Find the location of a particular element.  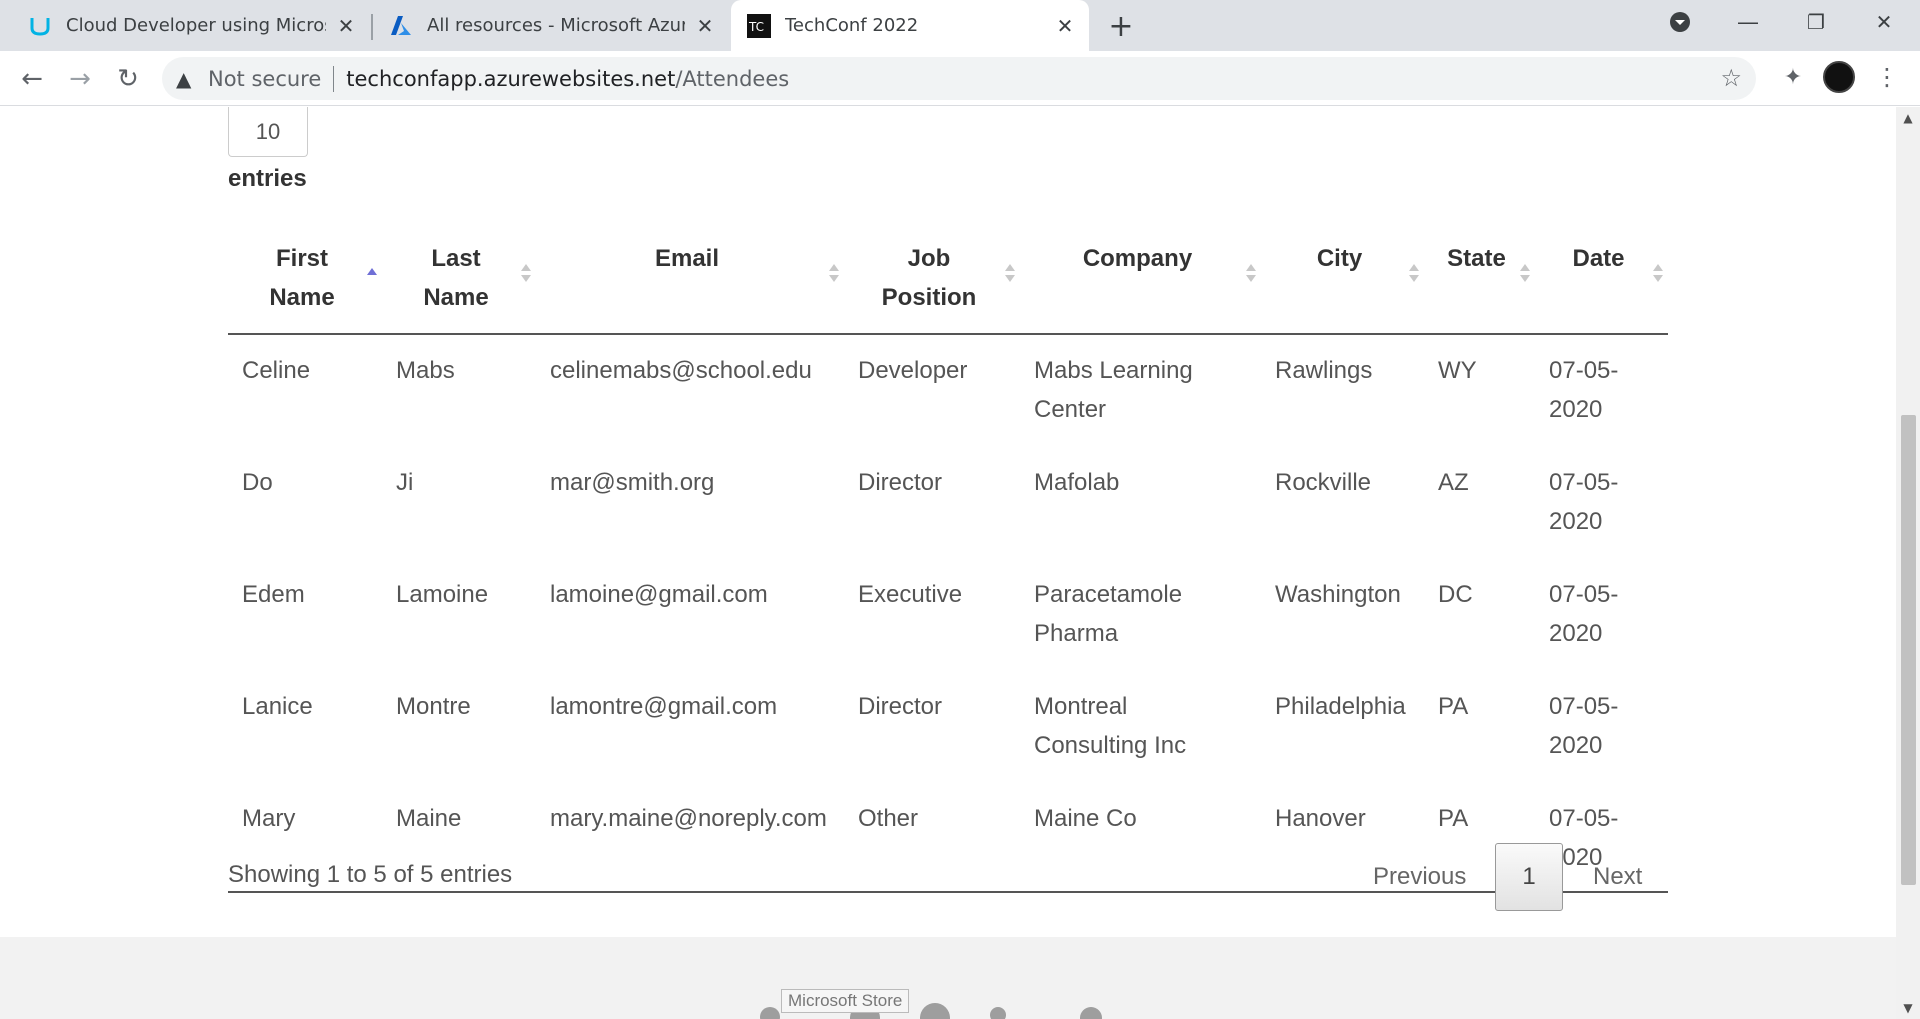

cell-job-position: Other is located at coordinates (932, 838).